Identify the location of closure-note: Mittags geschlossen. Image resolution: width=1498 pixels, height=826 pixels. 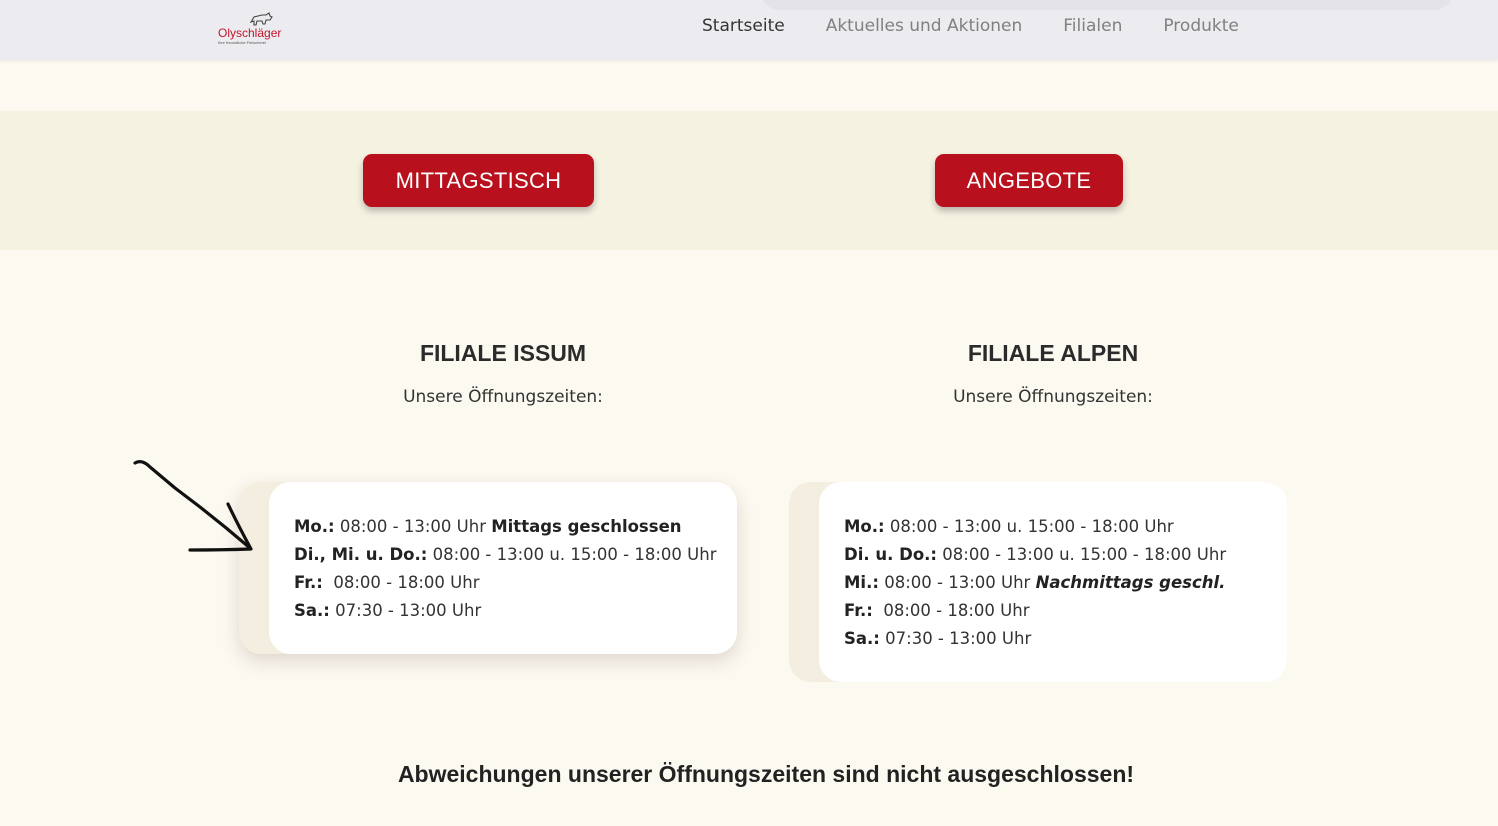
(586, 526).